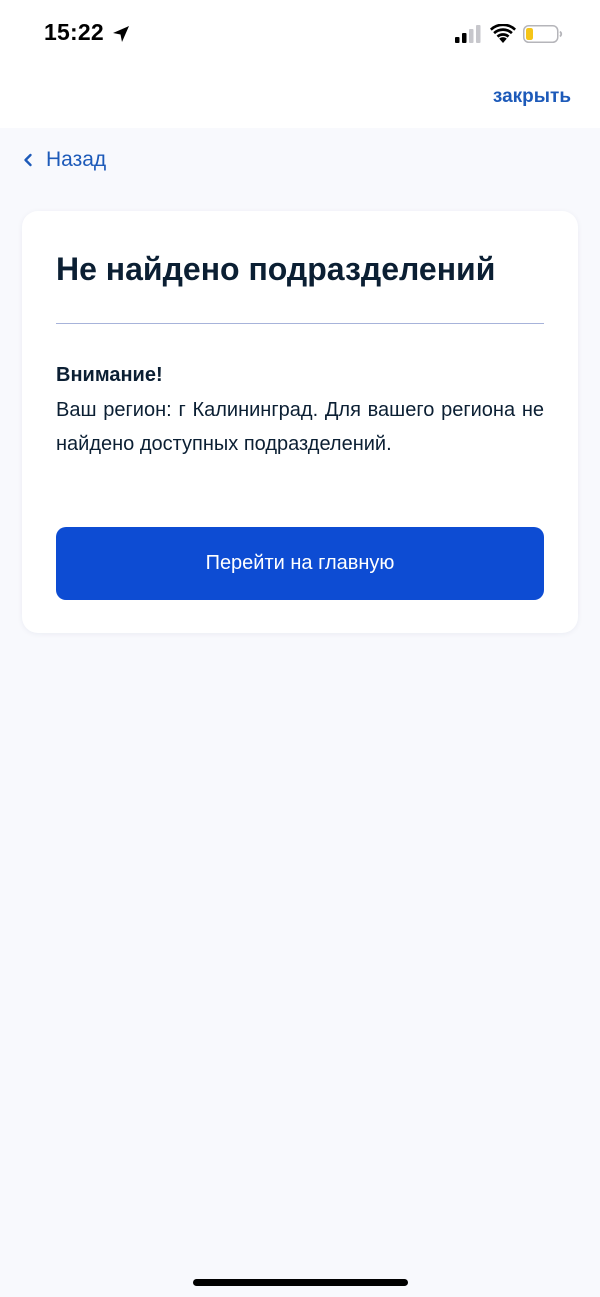  I want to click on wifi-icon, so click(503, 33).